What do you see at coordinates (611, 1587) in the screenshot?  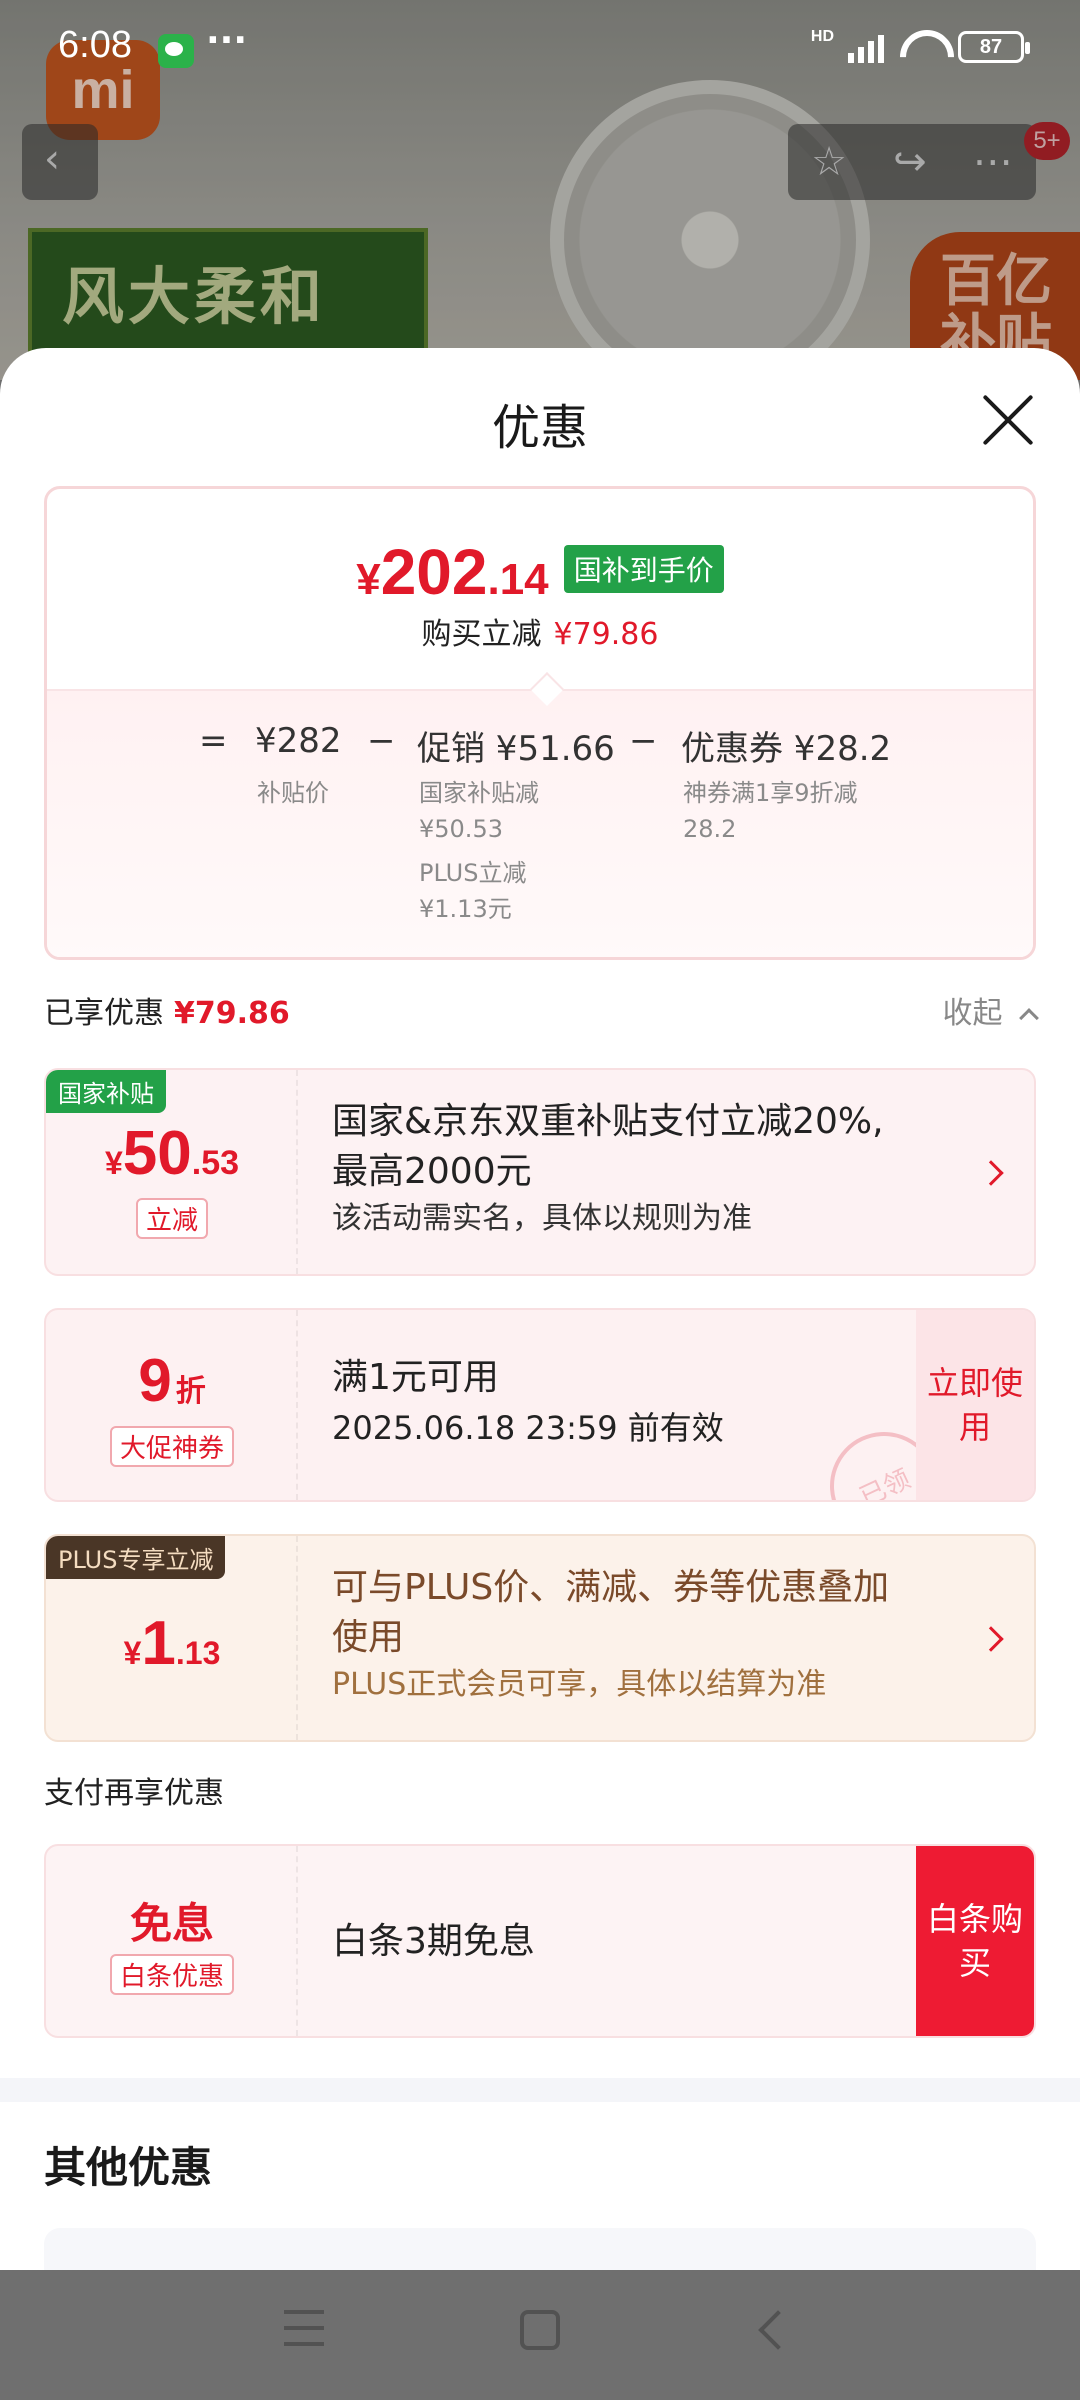 I see `plus-line-1: 可与PLUS价、满减、券等优惠叠加` at bounding box center [611, 1587].